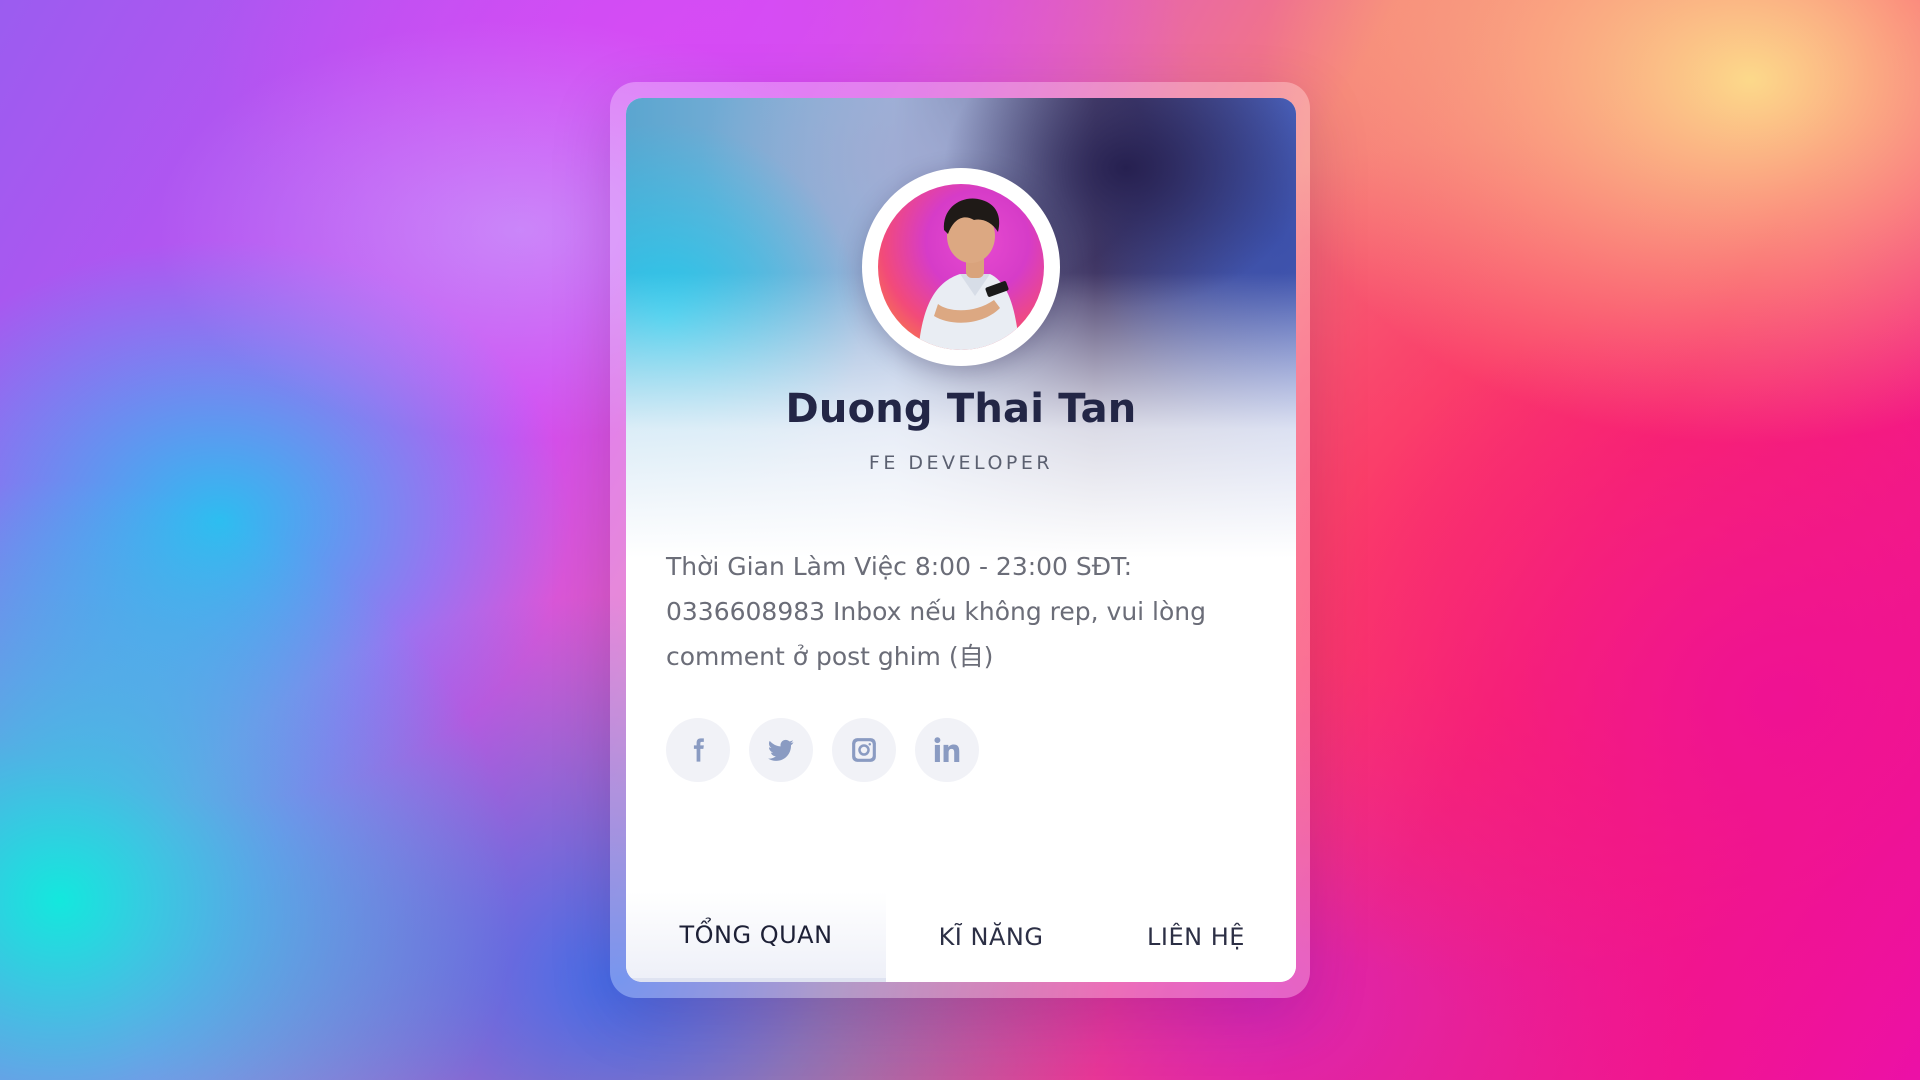  What do you see at coordinates (961, 409) in the screenshot?
I see `profile-name: Duong Thai Tan` at bounding box center [961, 409].